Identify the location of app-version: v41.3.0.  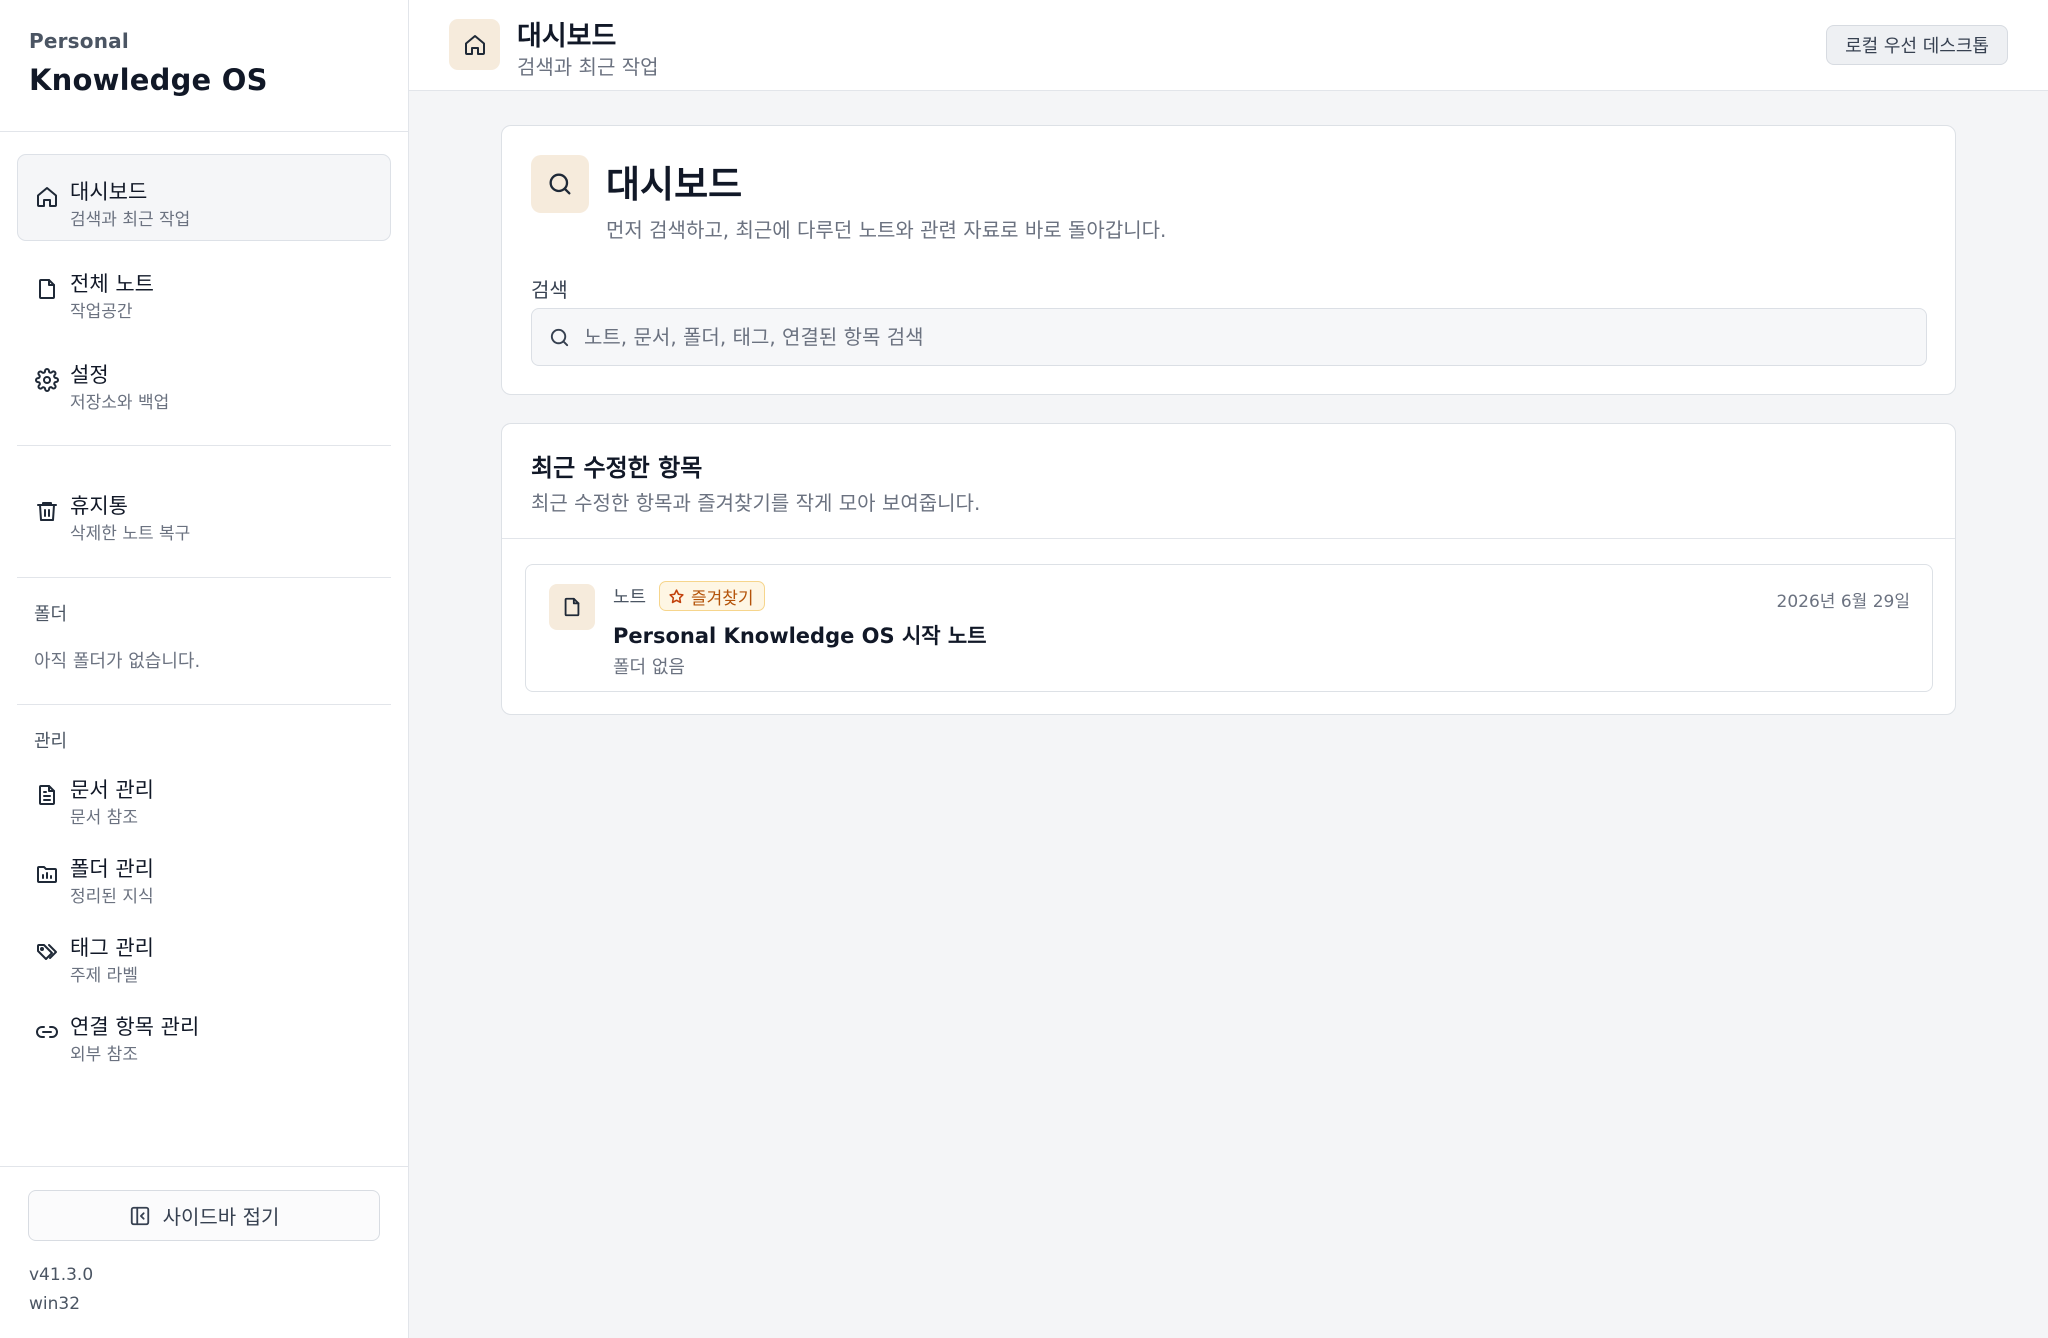
(61, 1275).